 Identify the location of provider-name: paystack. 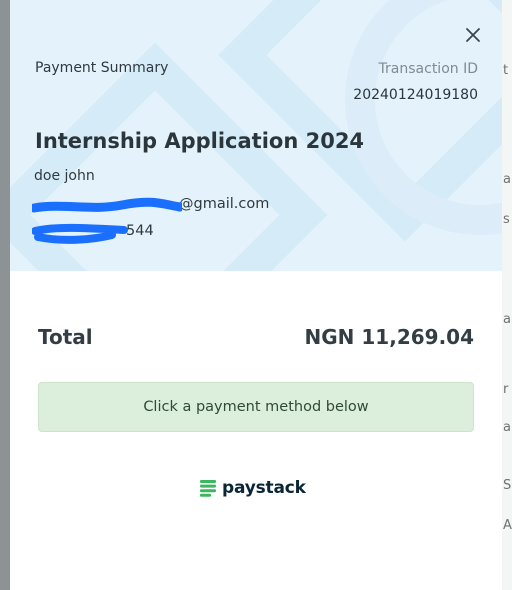
(264, 488).